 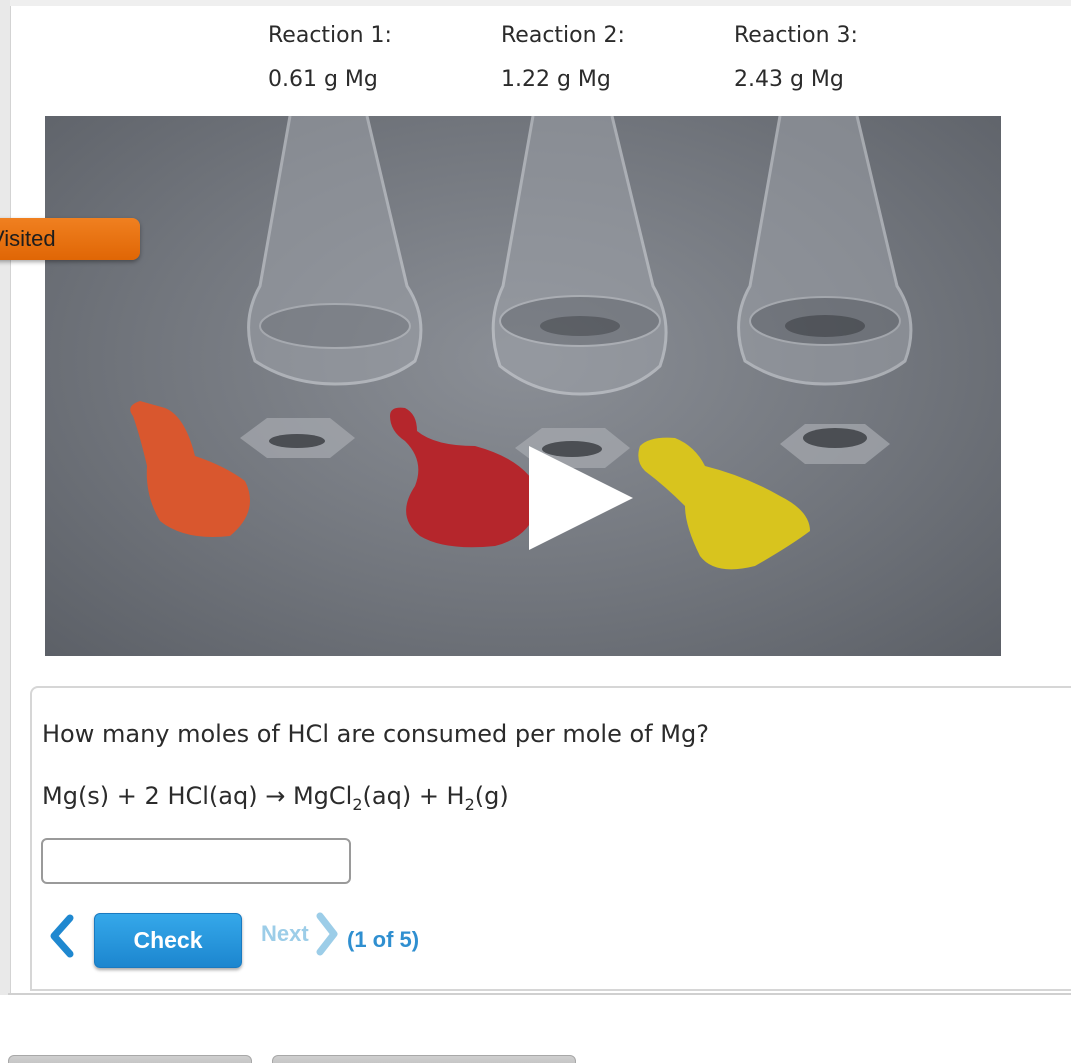 What do you see at coordinates (319, 796) in the screenshot?
I see `equation-product-mgcl: MgCl` at bounding box center [319, 796].